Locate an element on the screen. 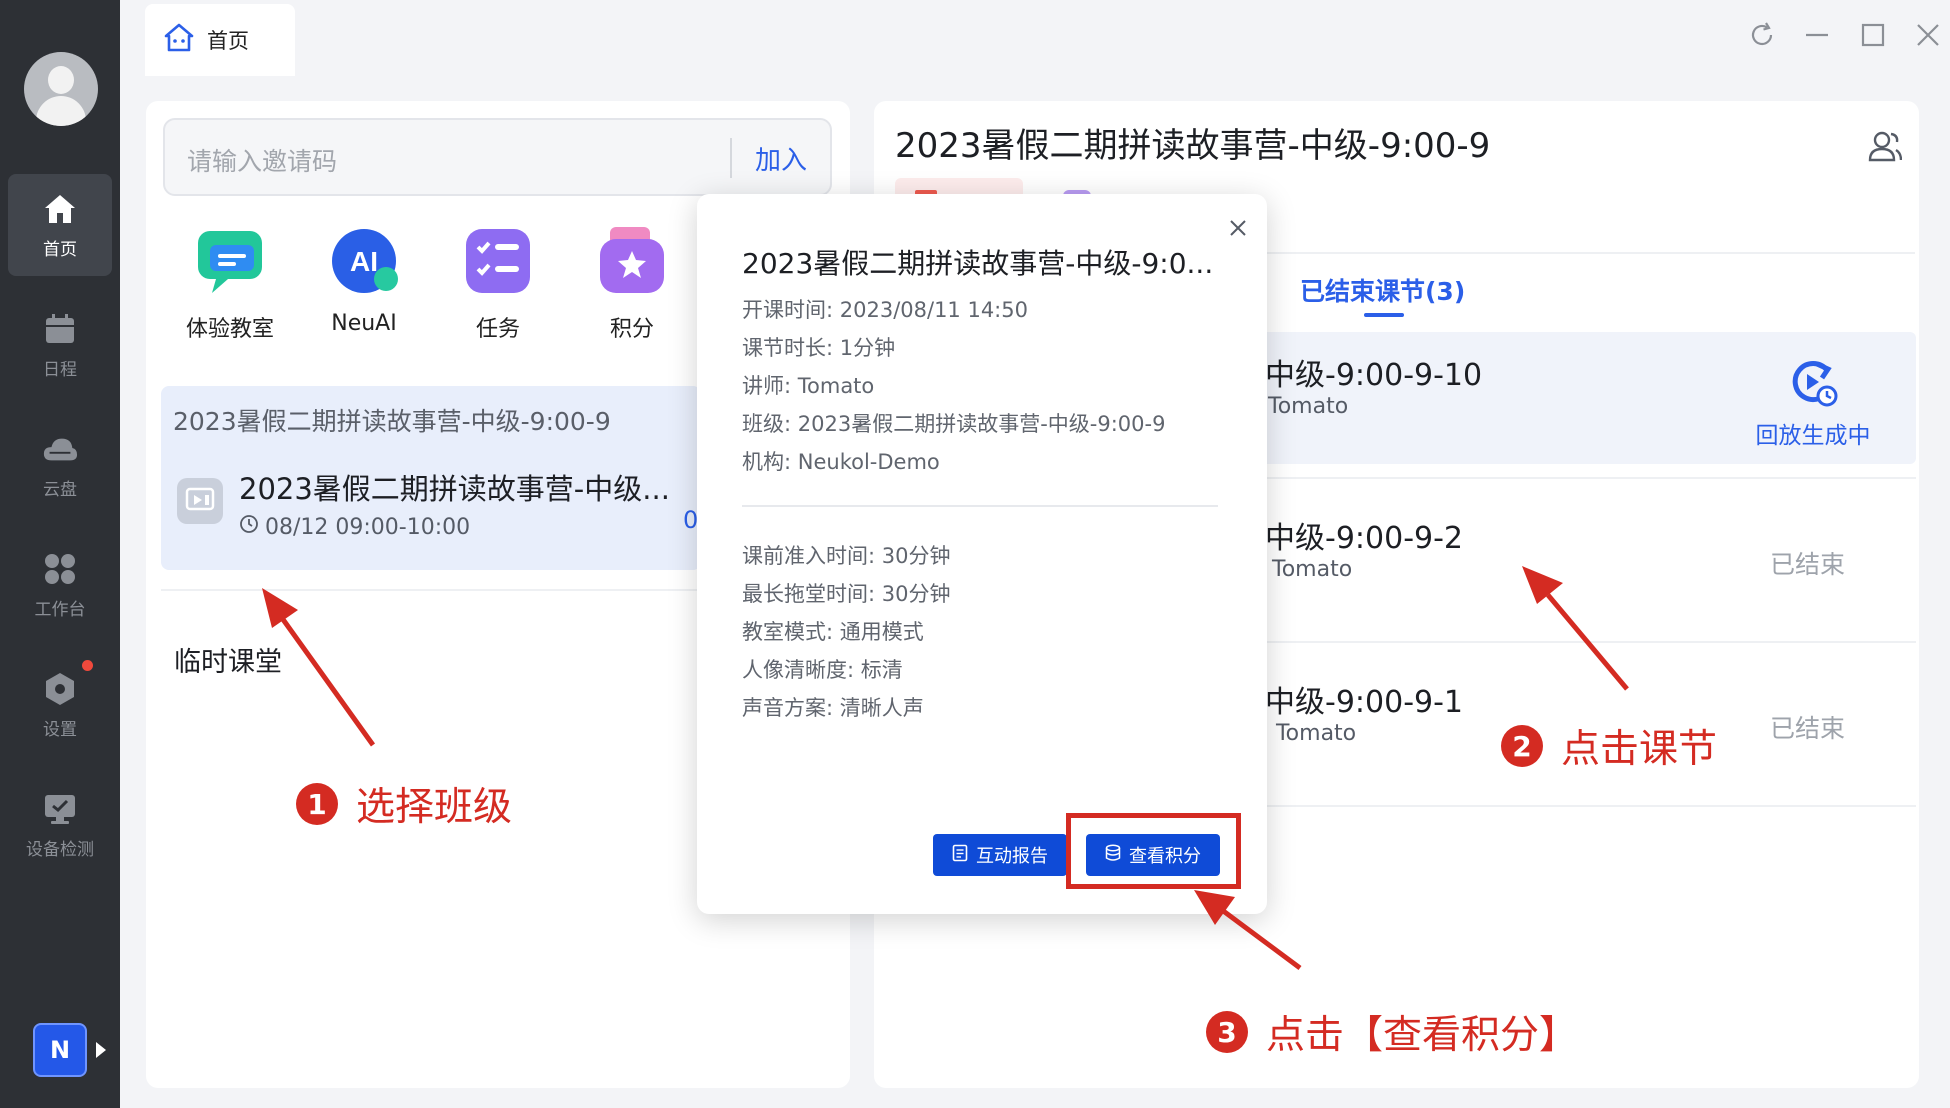  sidebar-item-workbench: 工作台 is located at coordinates (60, 585).